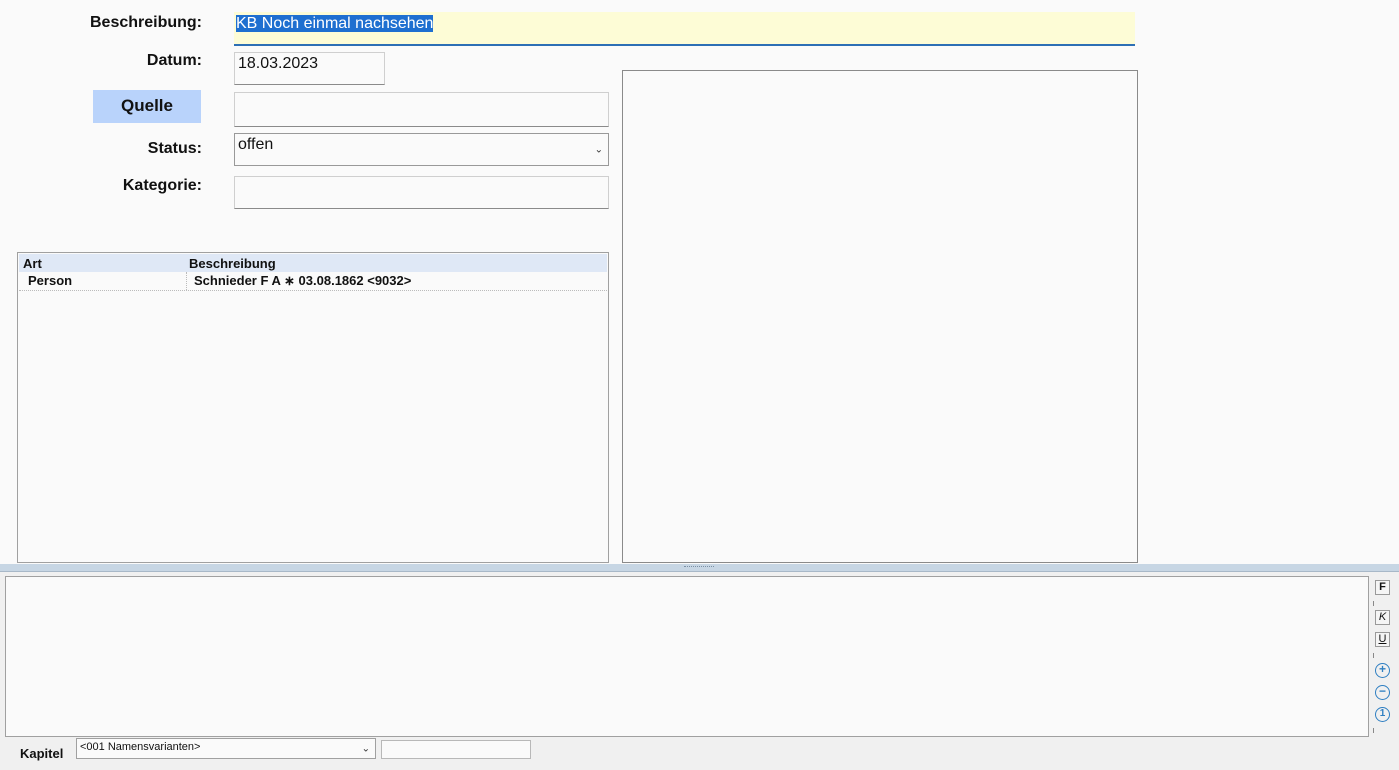  Describe the element at coordinates (421, 149) in the screenshot. I see `status-select: offen ⌄` at that location.